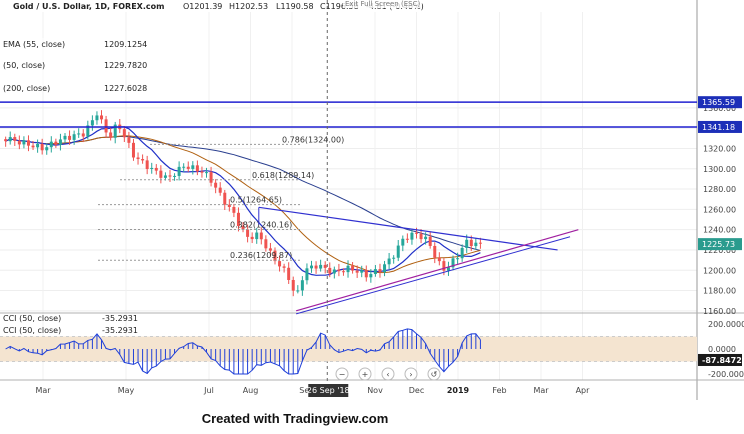 The height and width of the screenshot is (434, 744). I want to click on nav-button-icon: ‹, so click(387, 374).